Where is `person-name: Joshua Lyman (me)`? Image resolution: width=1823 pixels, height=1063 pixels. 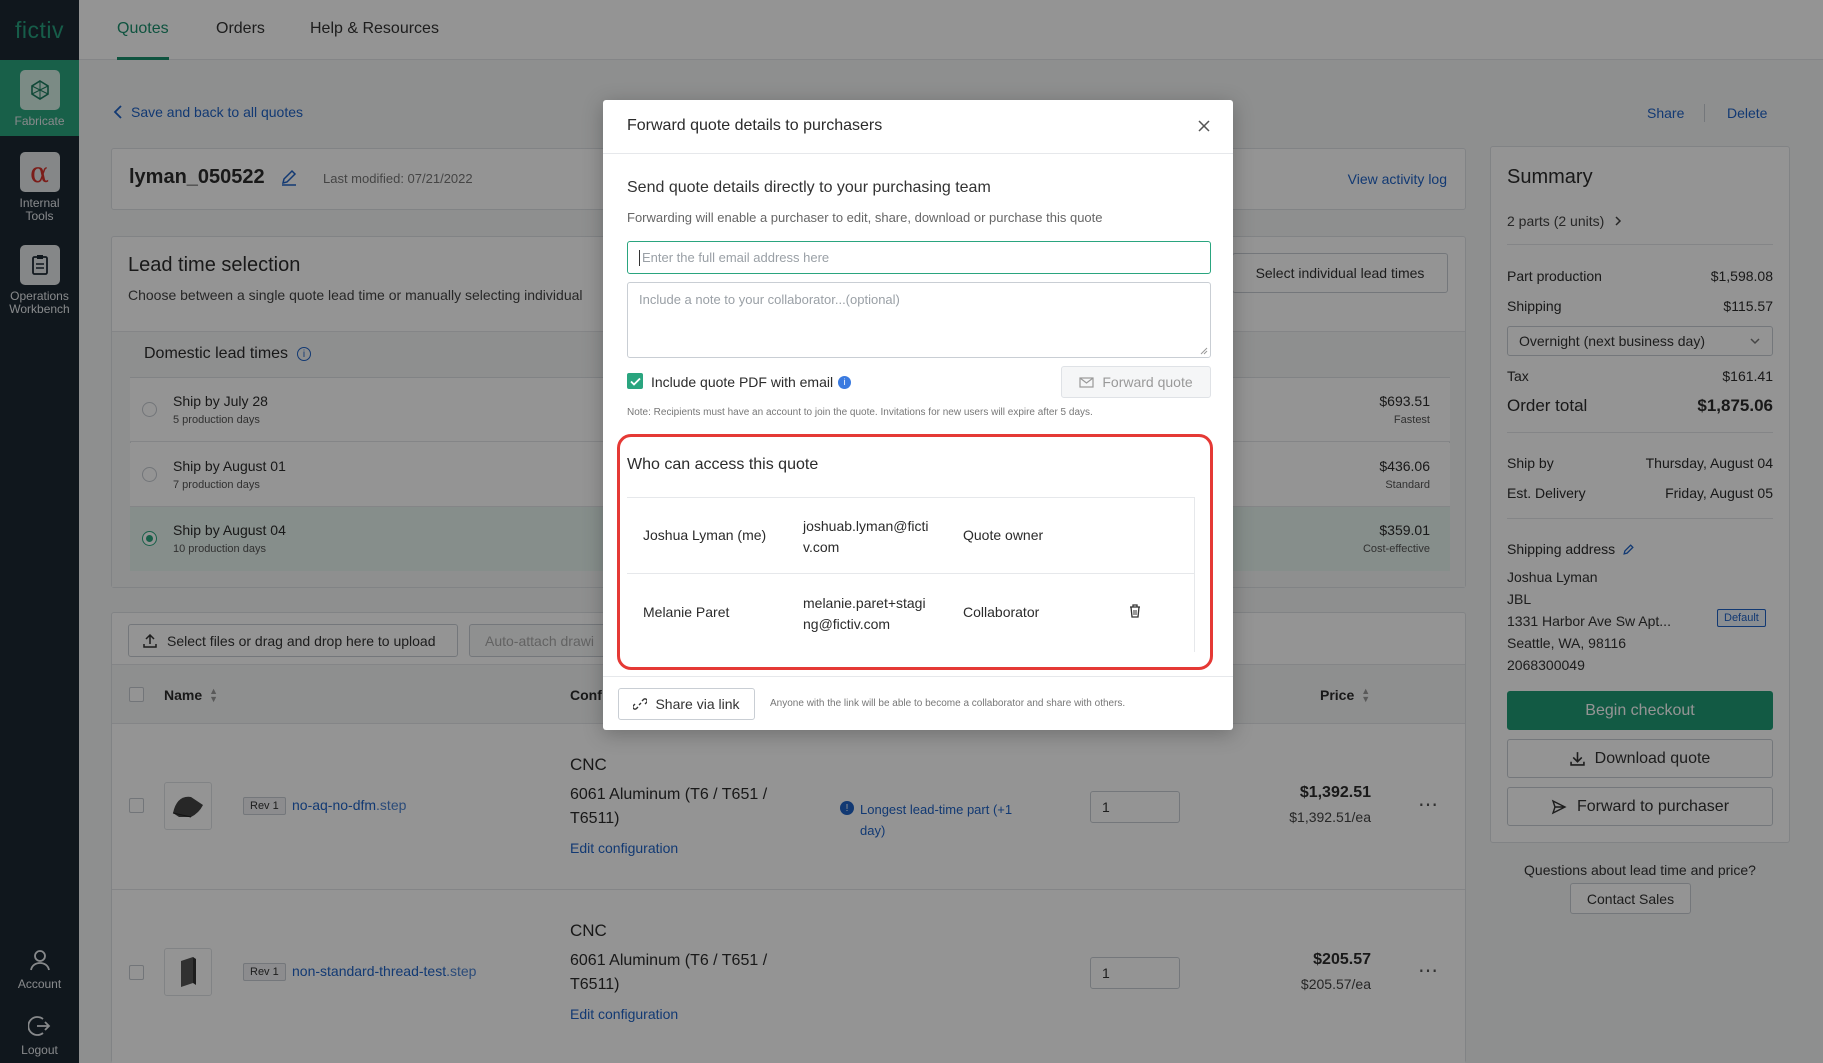 person-name: Joshua Lyman (me) is located at coordinates (705, 535).